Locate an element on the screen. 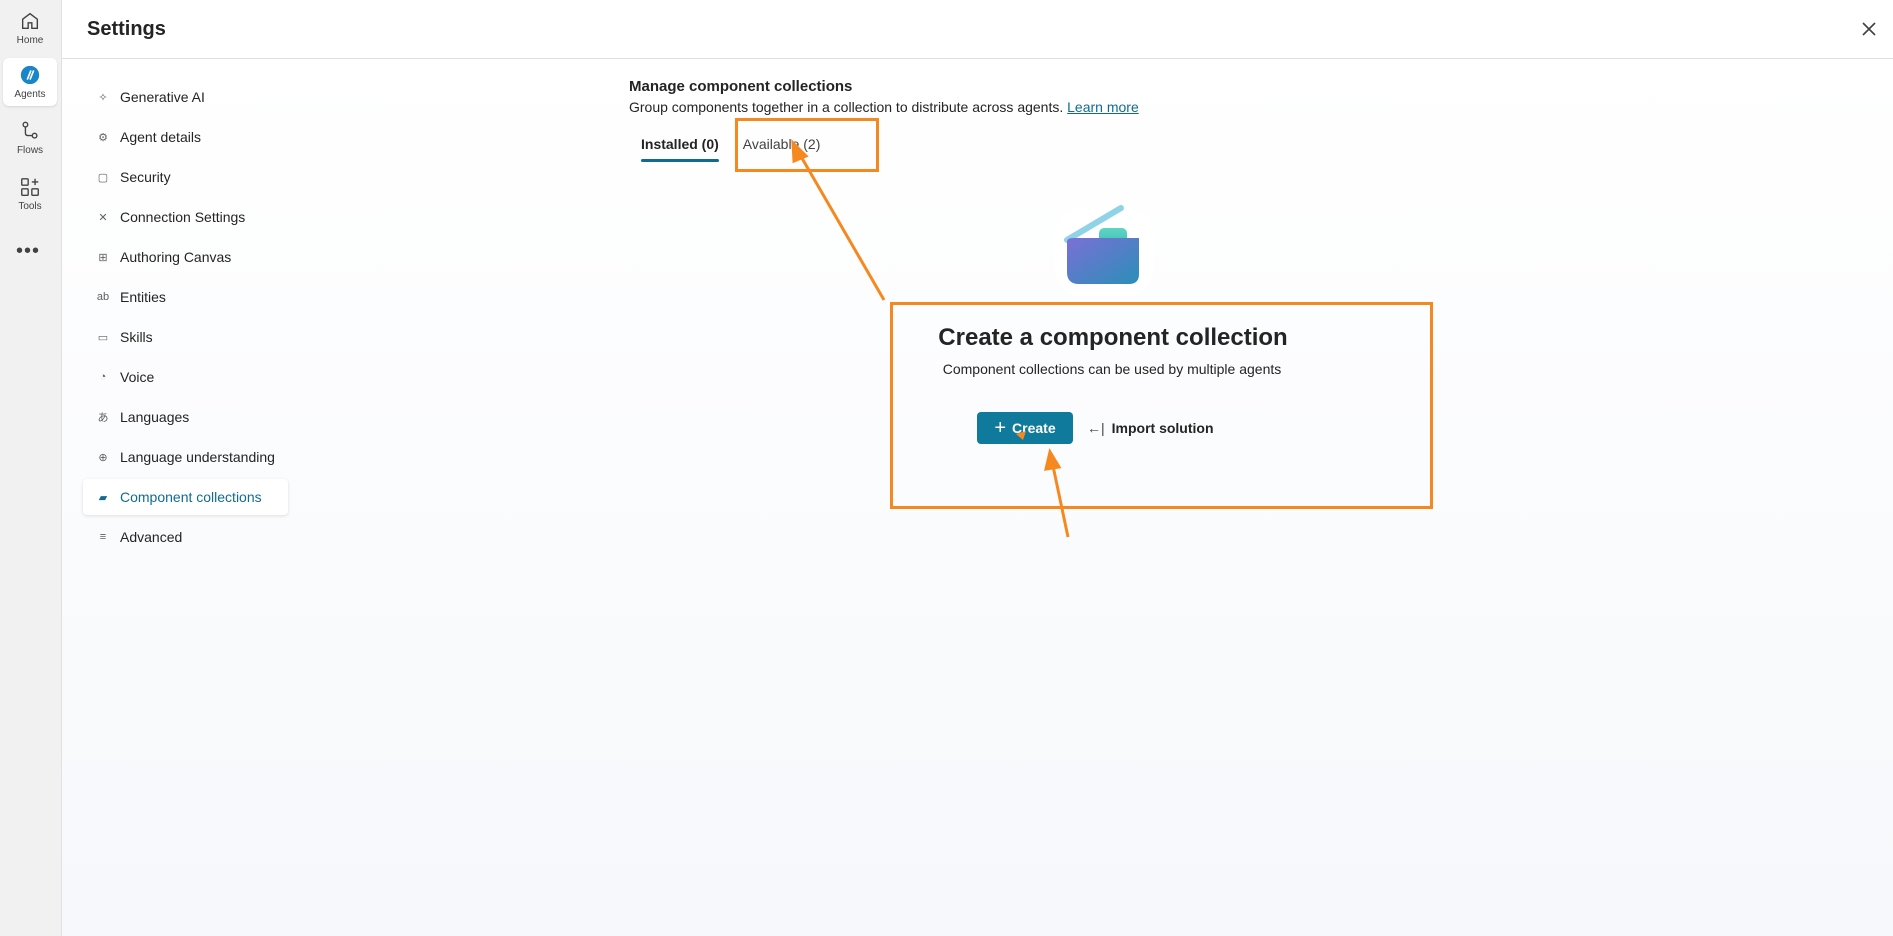 This screenshot has height=936, width=1893. rail-item-label: Flows is located at coordinates (30, 150).